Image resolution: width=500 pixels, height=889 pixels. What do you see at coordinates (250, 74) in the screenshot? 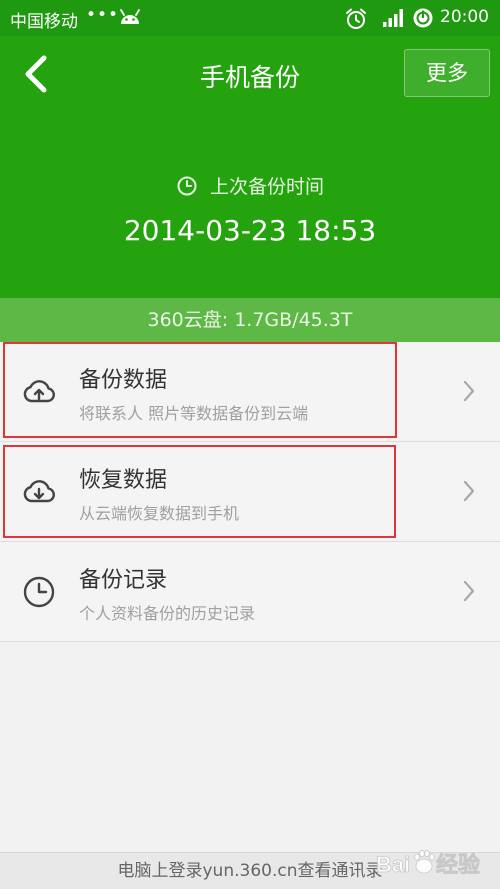
I see `nav-bar: 手机备份 更多` at bounding box center [250, 74].